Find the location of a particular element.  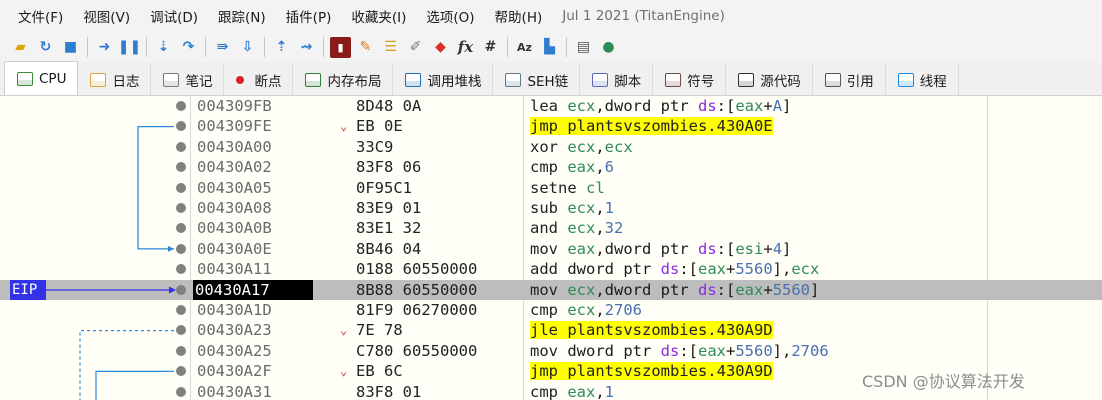

instruction-token: eax is located at coordinates (581, 248).